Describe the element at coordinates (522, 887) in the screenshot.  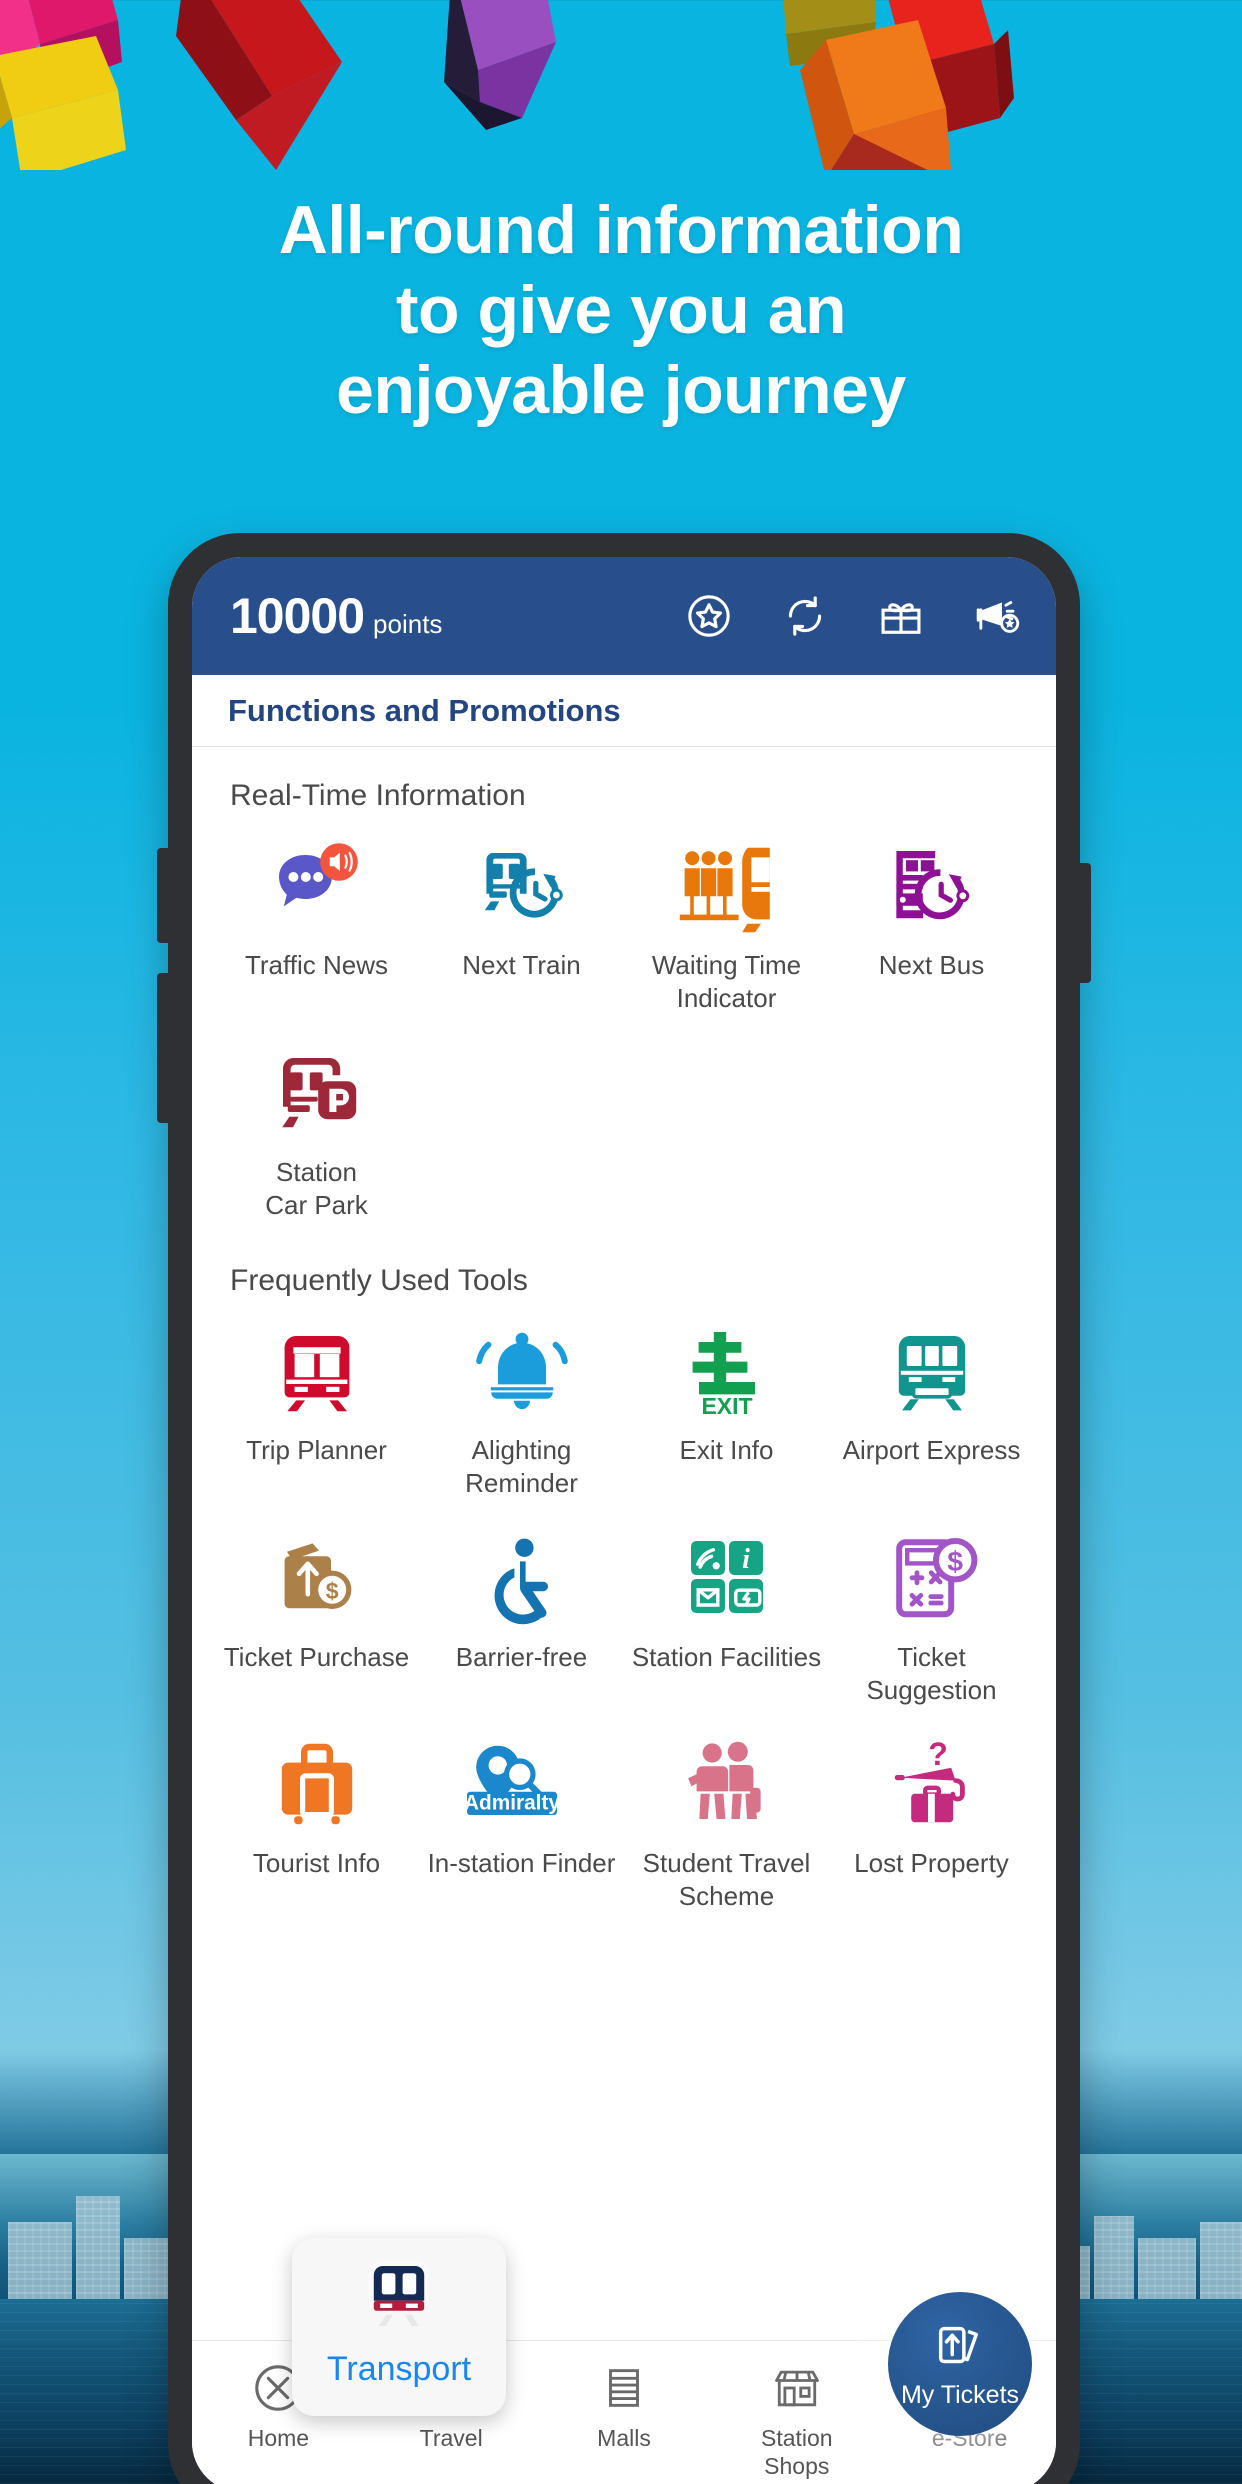
I see `next-train-icon` at that location.